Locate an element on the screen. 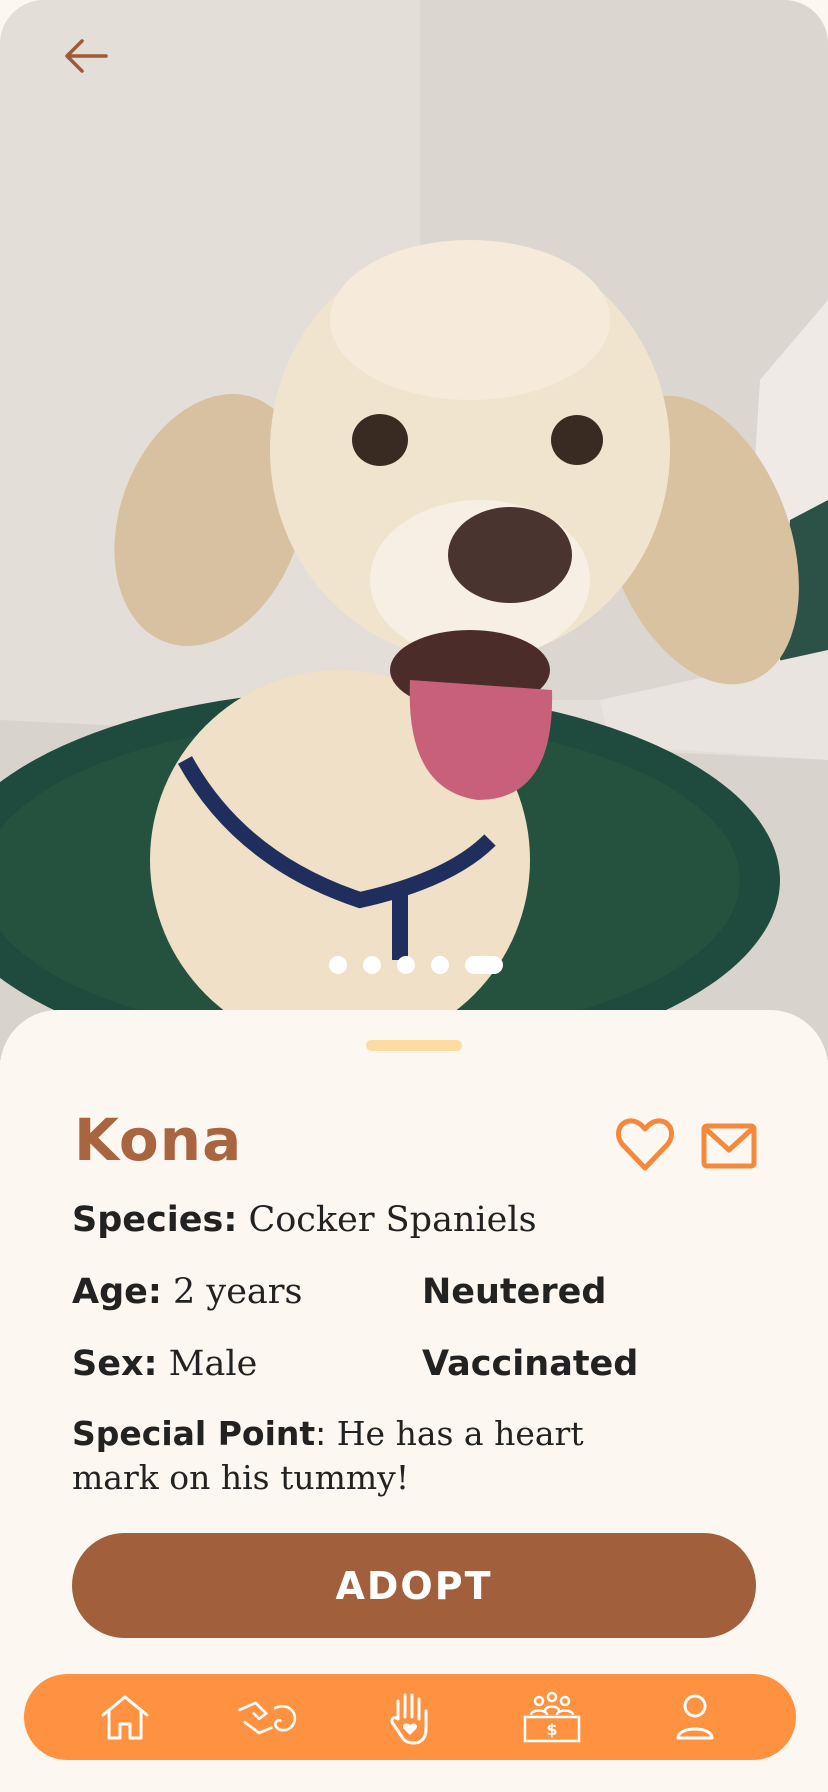  volunteer-hand-icon is located at coordinates (409, 1719).